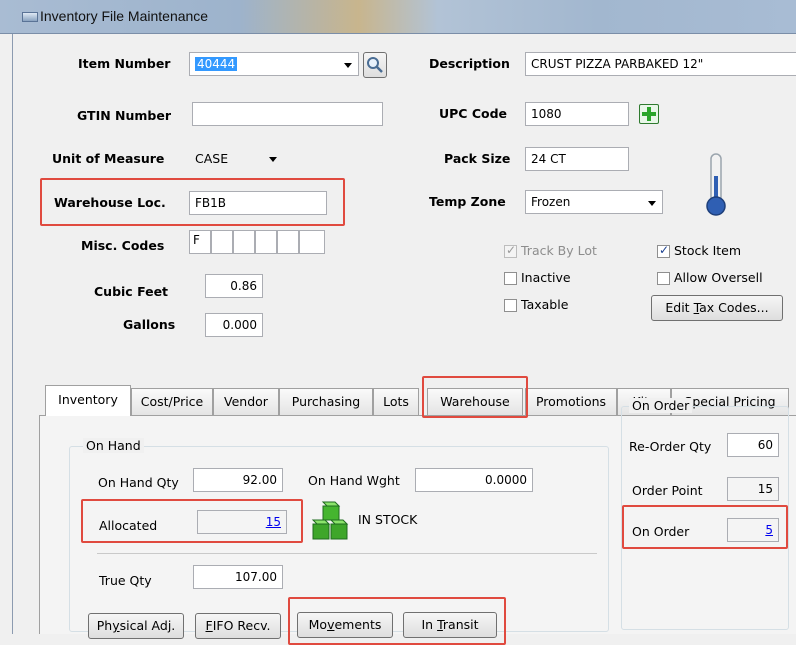 Image resolution: width=796 pixels, height=645 pixels. Describe the element at coordinates (663, 278) in the screenshot. I see `allow-oversell-checkbox` at that location.